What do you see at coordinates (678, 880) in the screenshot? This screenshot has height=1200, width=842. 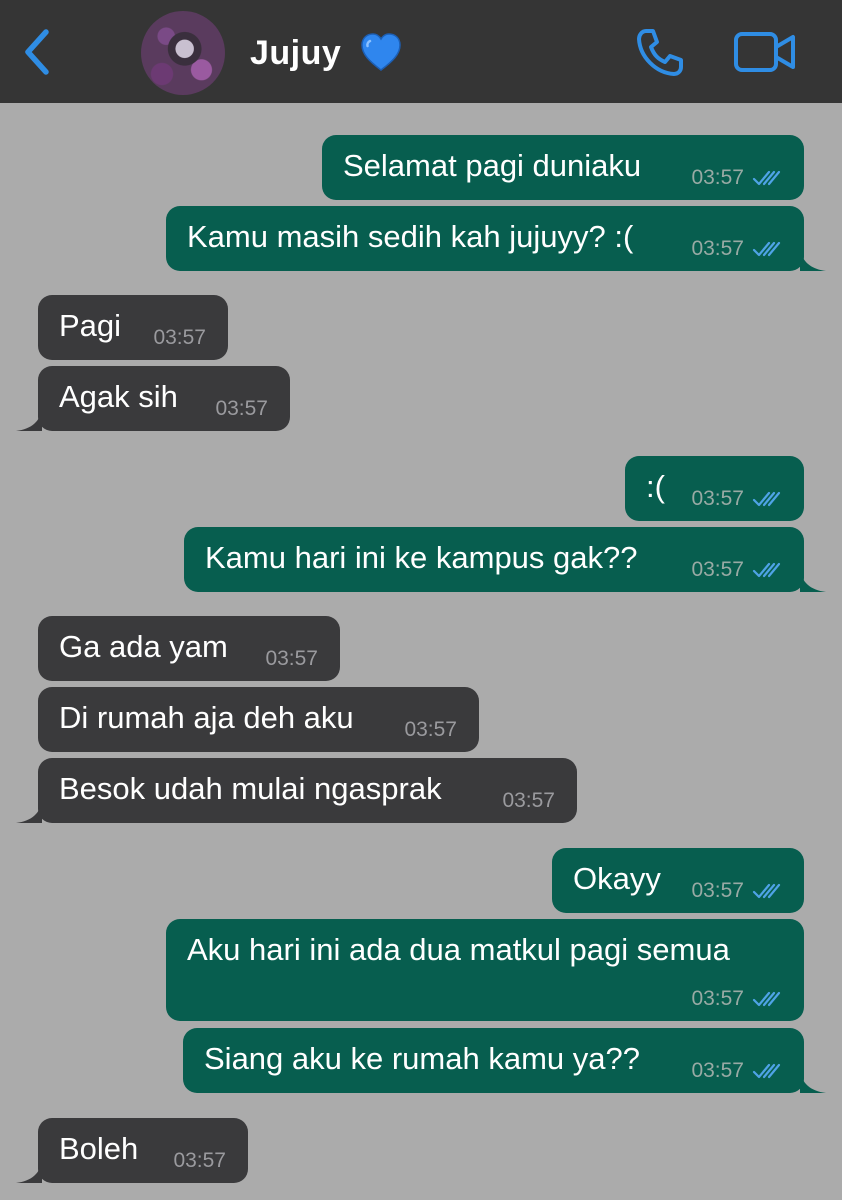 I see `message-outgoing: Okayy 03:57` at bounding box center [678, 880].